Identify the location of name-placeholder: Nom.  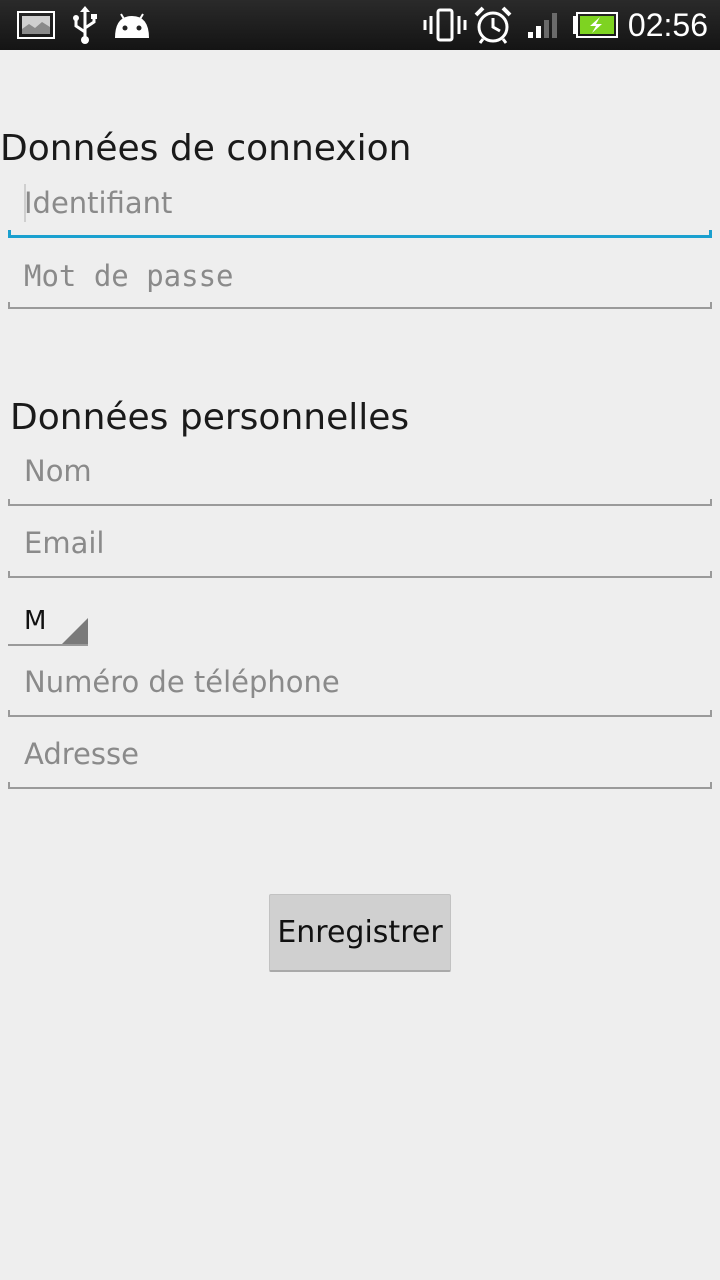
(58, 471).